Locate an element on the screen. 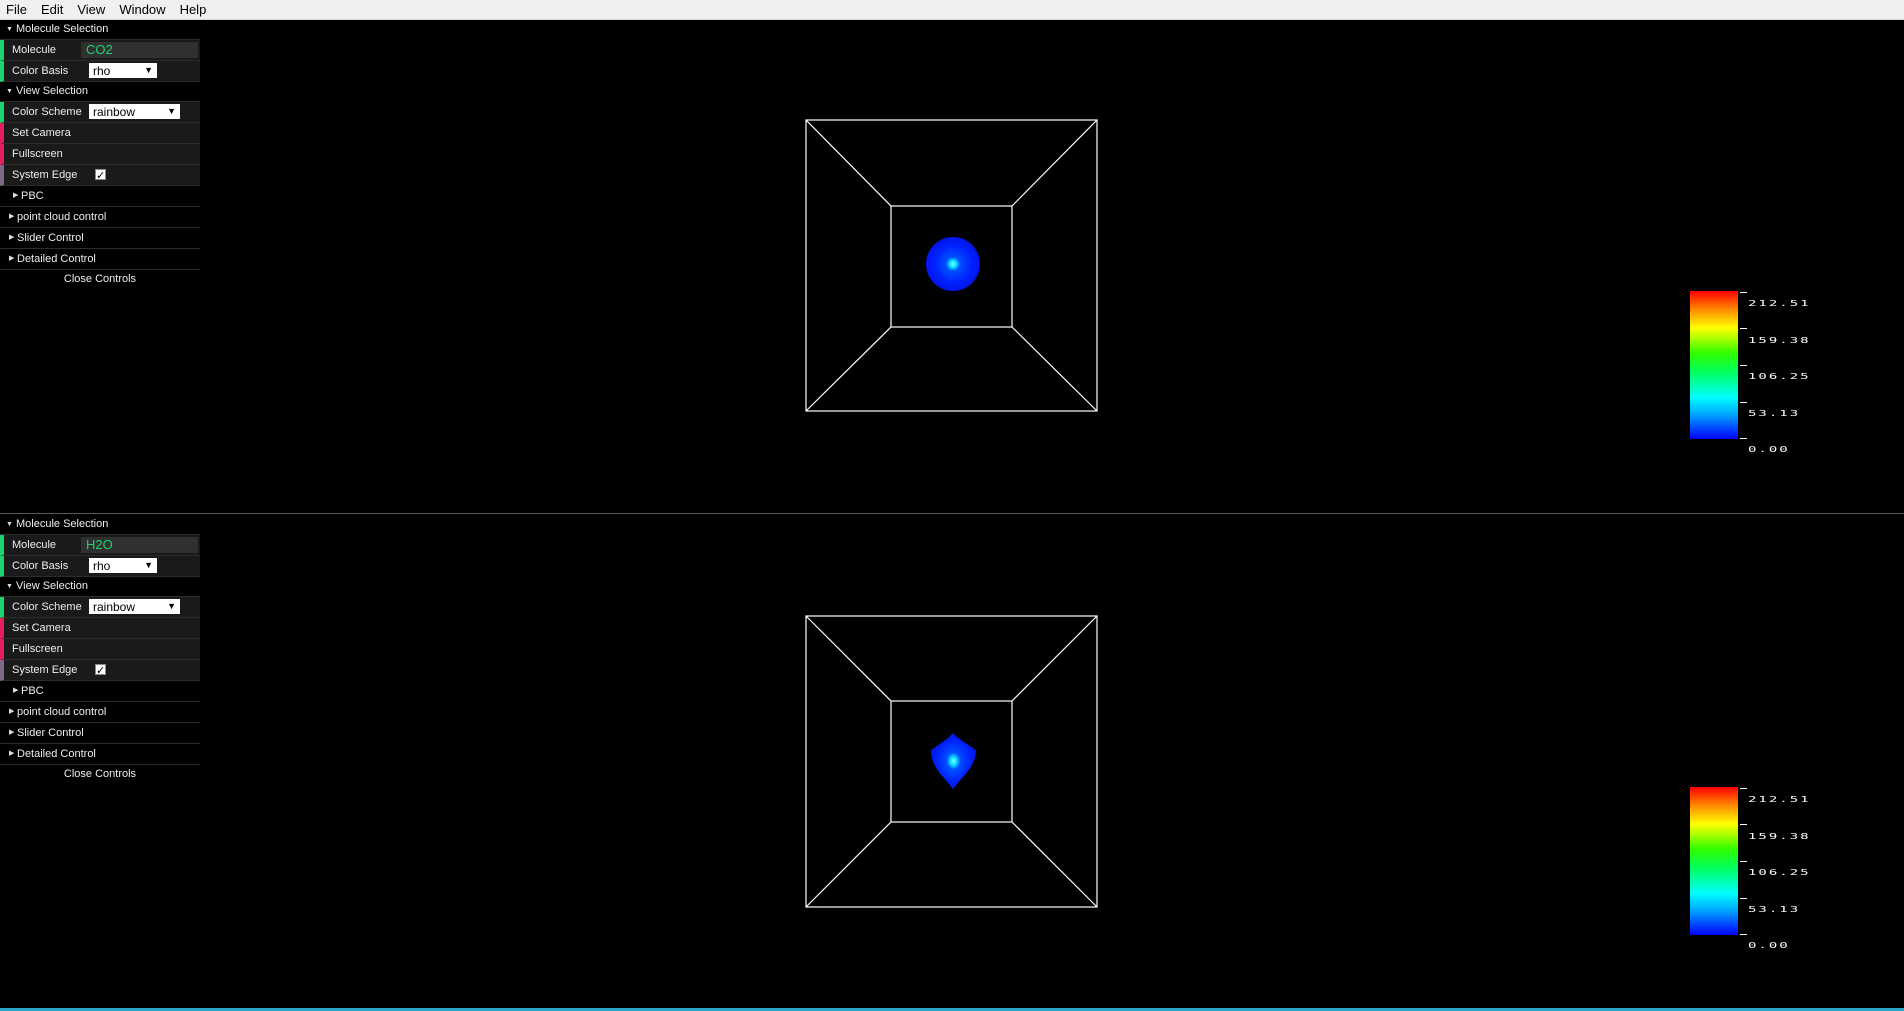 The width and height of the screenshot is (1904, 1011). color-scheme-label: Color Scheme is located at coordinates (47, 112).